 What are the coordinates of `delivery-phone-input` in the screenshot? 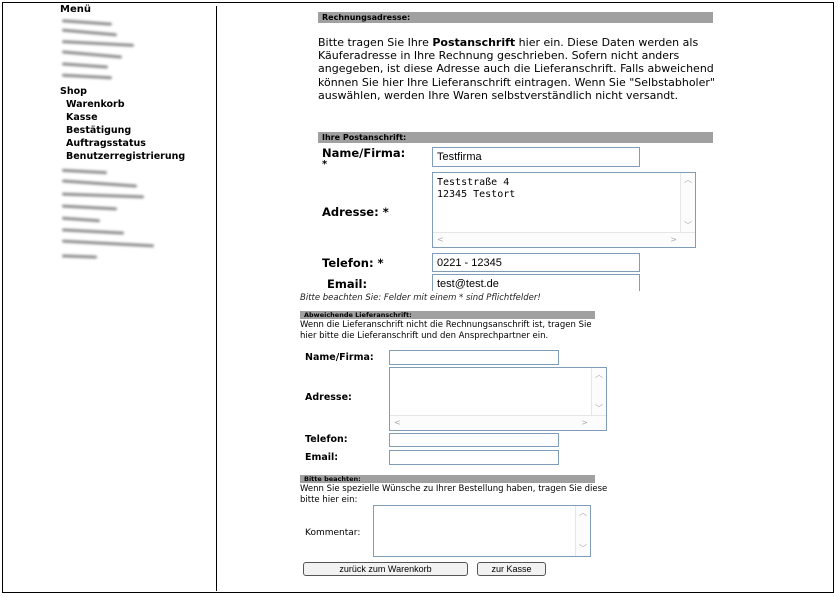 It's located at (474, 440).